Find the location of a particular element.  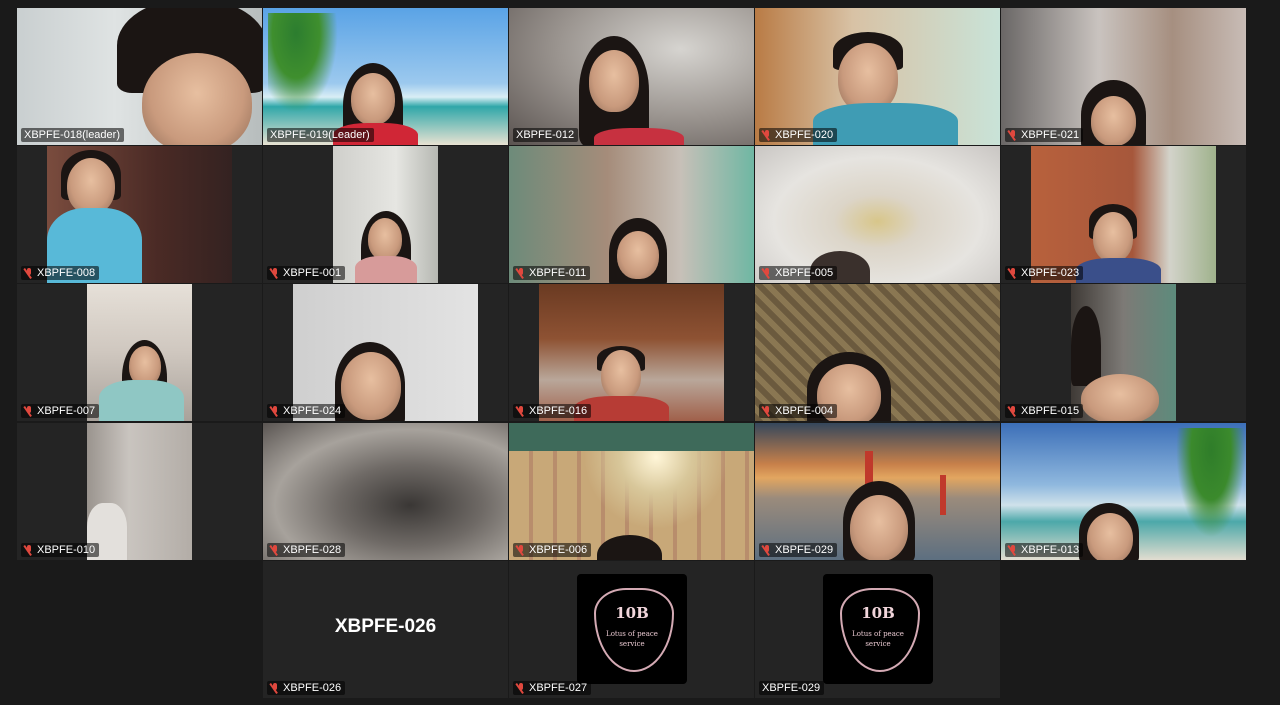

video-tile: XBPFE-010 is located at coordinates (139, 491).